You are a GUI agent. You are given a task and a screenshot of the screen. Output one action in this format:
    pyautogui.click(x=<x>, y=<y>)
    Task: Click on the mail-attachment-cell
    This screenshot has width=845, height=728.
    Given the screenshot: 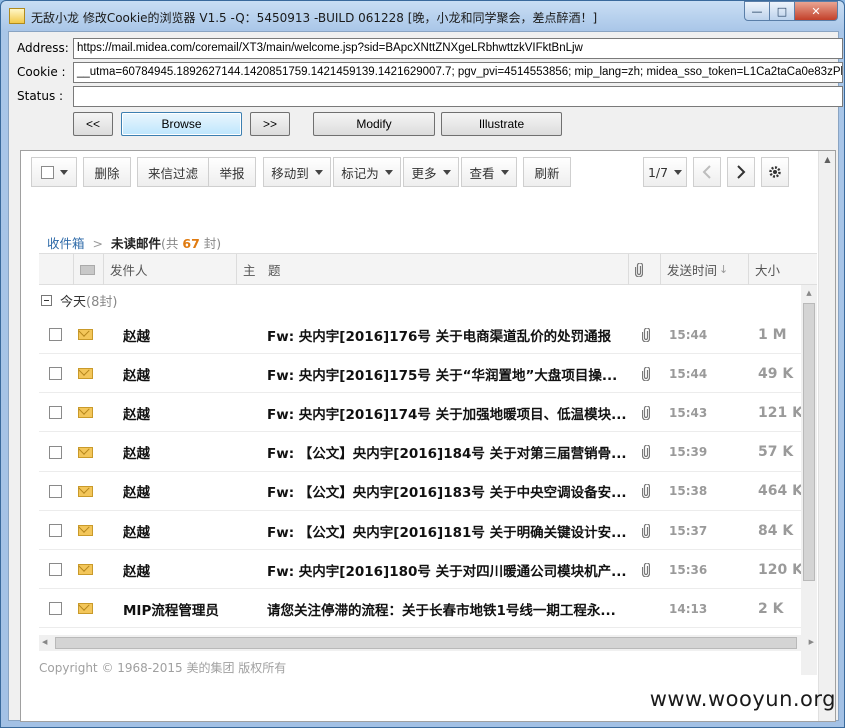 What is the action you would take?
    pyautogui.click(x=649, y=491)
    